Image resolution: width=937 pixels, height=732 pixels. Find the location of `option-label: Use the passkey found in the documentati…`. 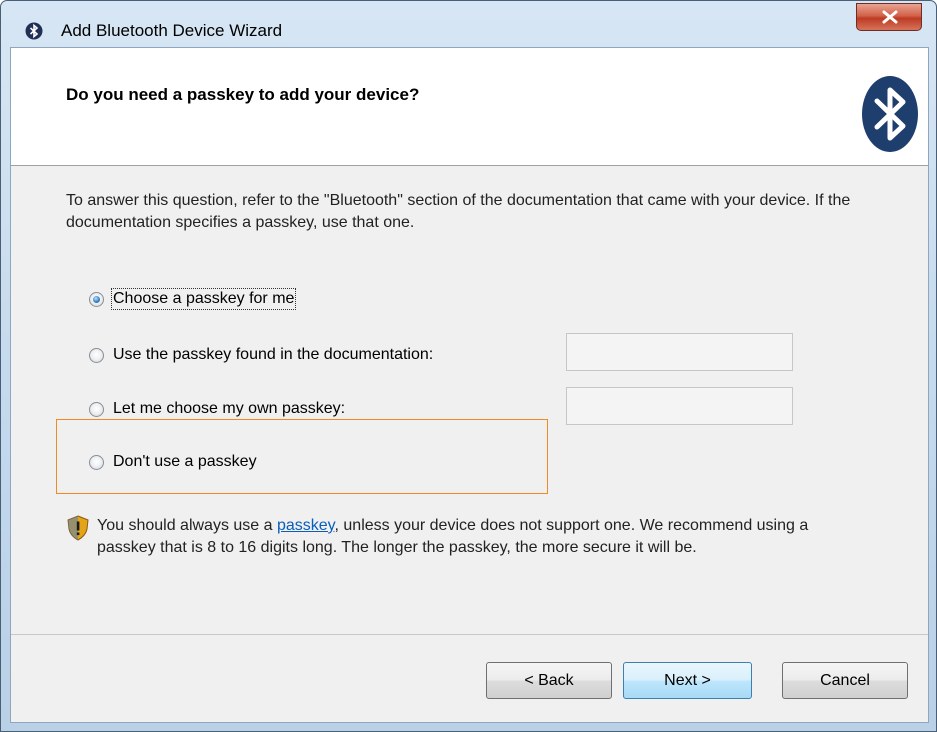

option-label: Use the passkey found in the documentati… is located at coordinates (273, 354).